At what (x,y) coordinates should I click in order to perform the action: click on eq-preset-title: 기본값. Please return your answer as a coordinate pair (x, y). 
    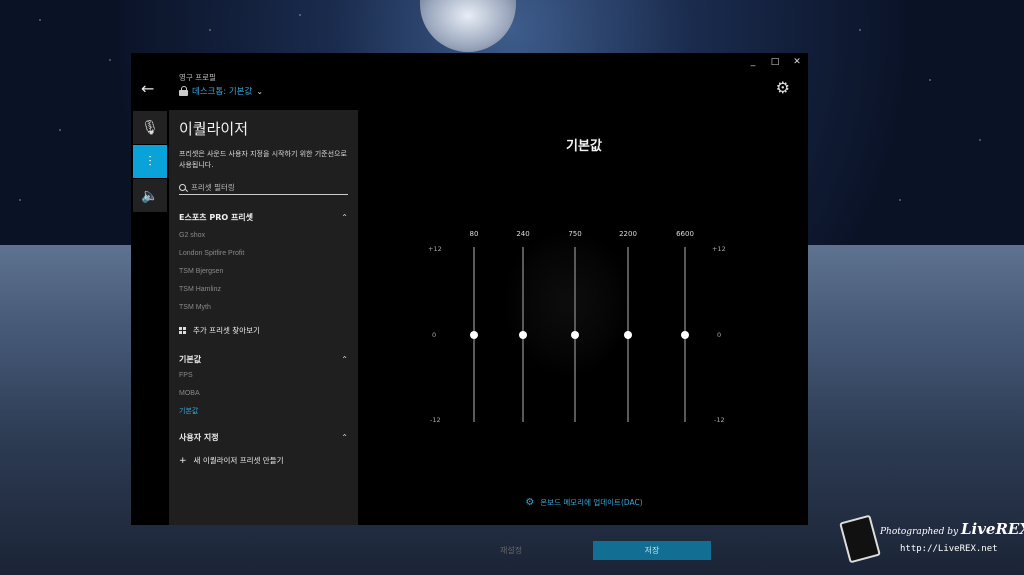
    Looking at the image, I should click on (584, 146).